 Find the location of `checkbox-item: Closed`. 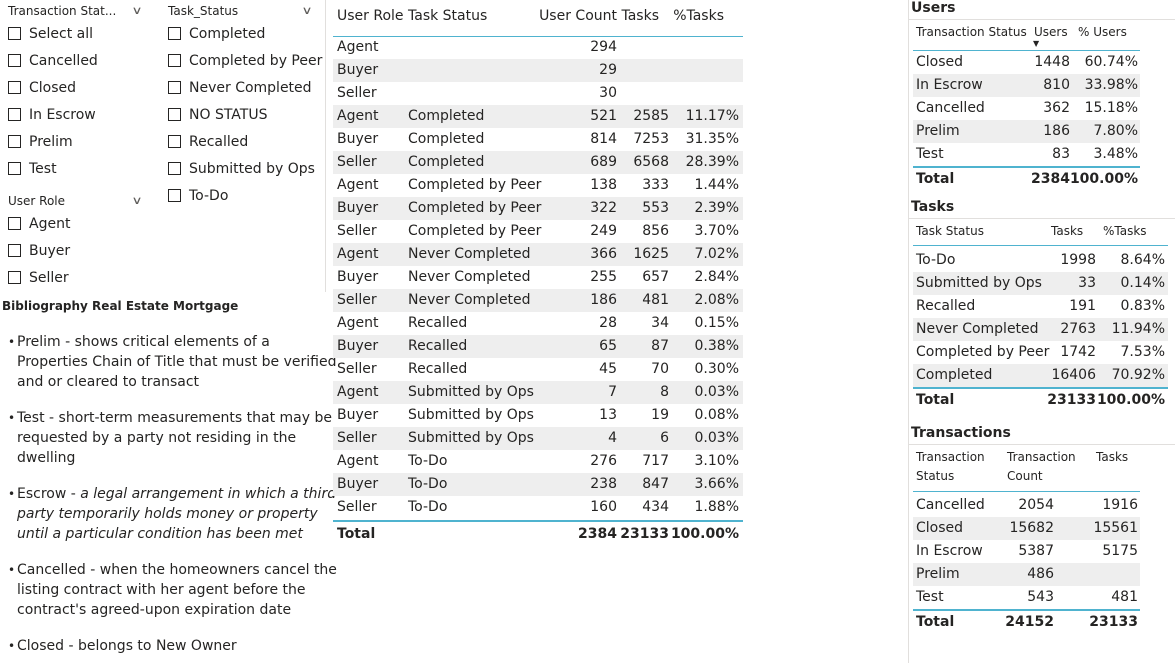

checkbox-item: Closed is located at coordinates (42, 88).